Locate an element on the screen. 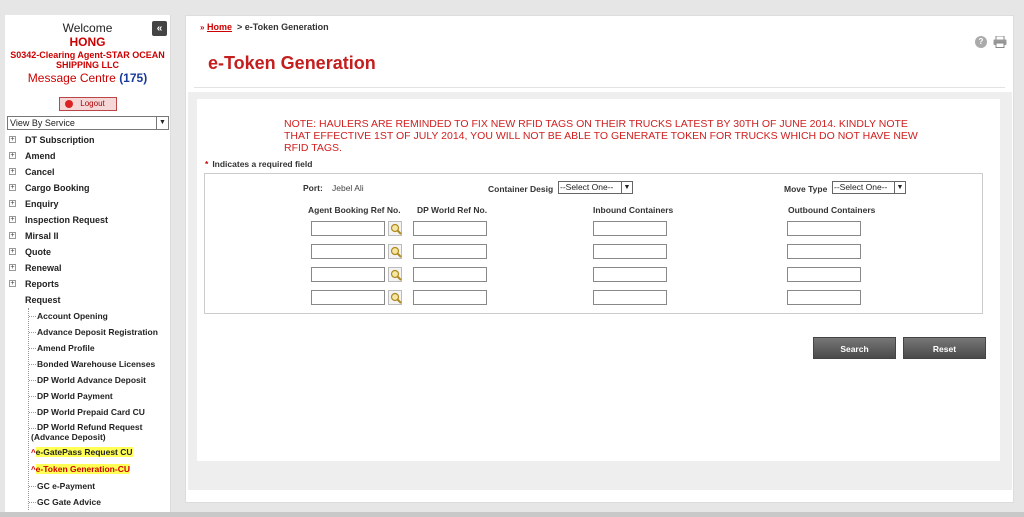 This screenshot has height=517, width=1024. sub-item-etoken-generation: ^e-Token Generation-CU is located at coordinates (87, 469).